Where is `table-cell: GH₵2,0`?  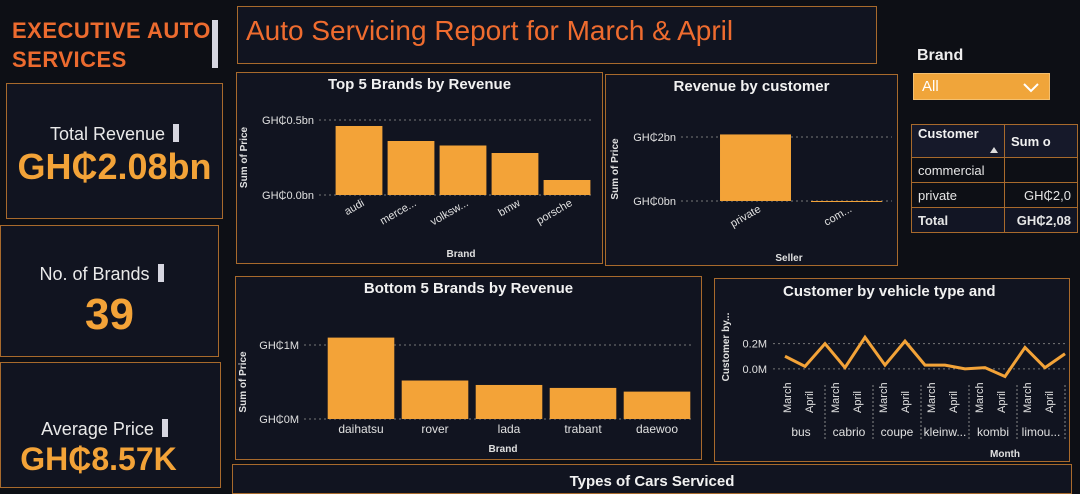
table-cell: GH₵2,0 is located at coordinates (1041, 195).